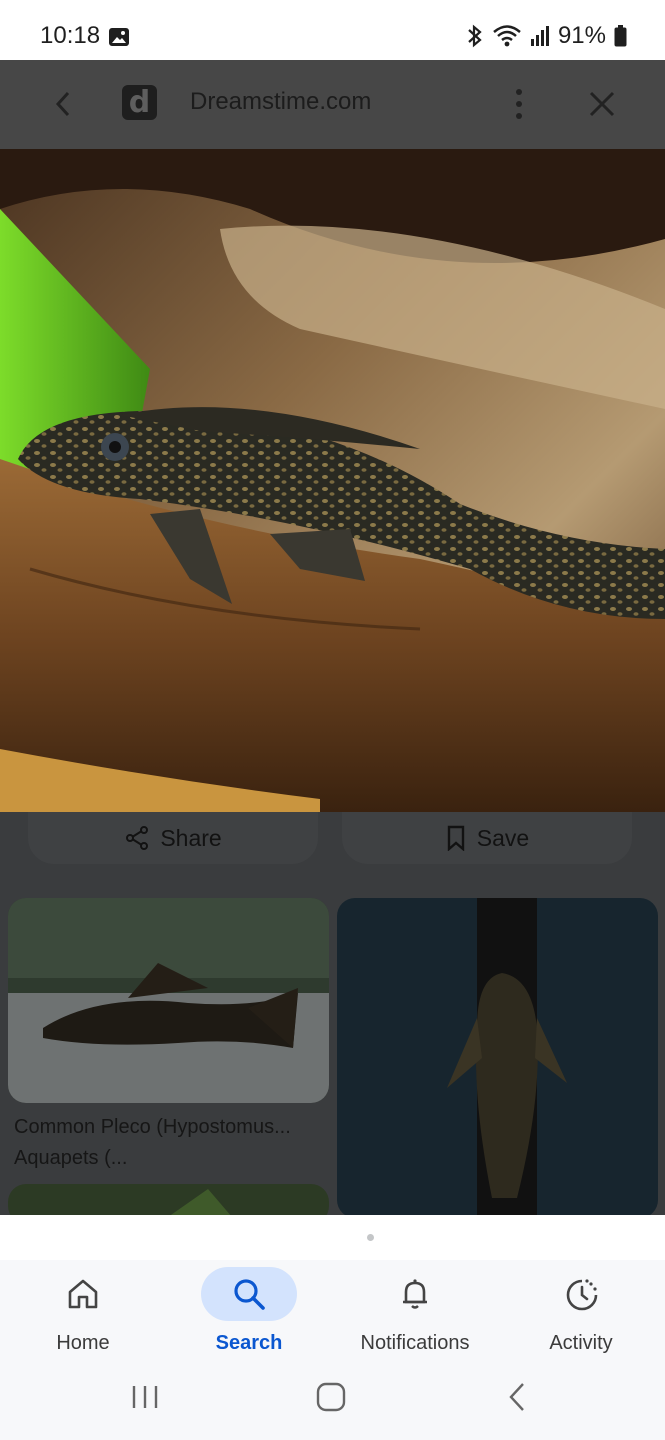 This screenshot has width=665, height=1440. I want to click on nav-search-label: Search, so click(249, 1343).